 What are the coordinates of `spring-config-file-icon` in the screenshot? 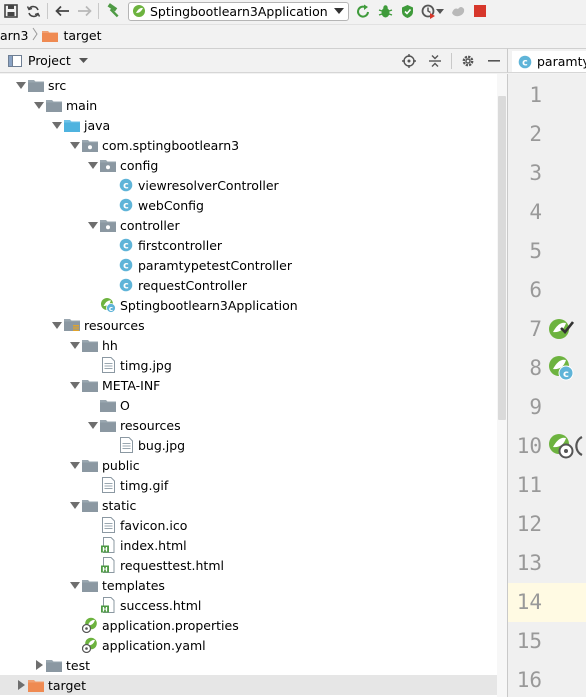 It's located at (90, 645).